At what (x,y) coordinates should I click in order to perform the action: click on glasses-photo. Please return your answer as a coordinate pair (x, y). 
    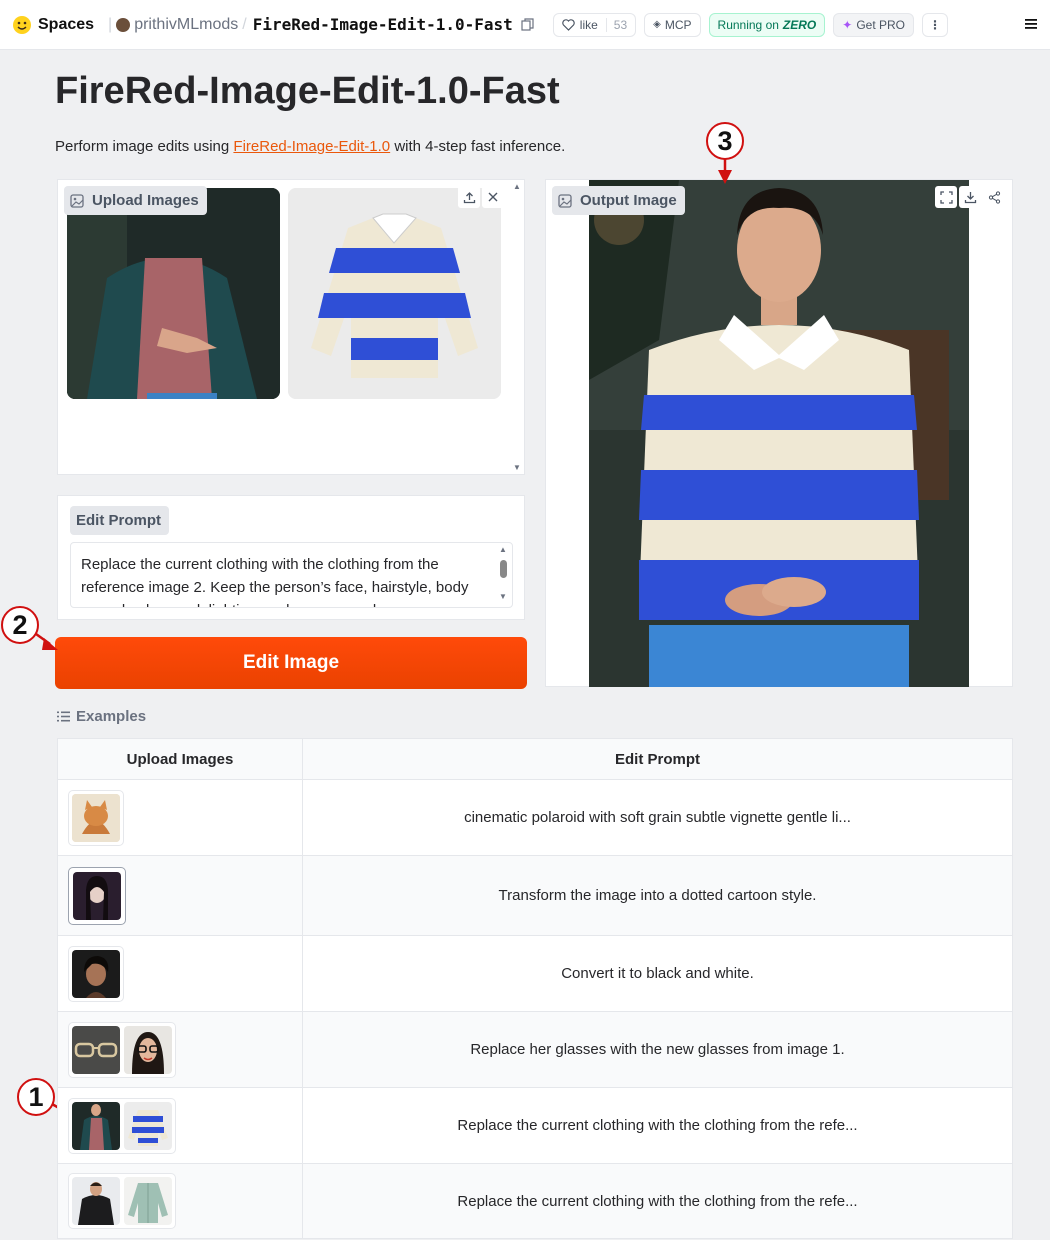
    Looking at the image, I should click on (96, 1049).